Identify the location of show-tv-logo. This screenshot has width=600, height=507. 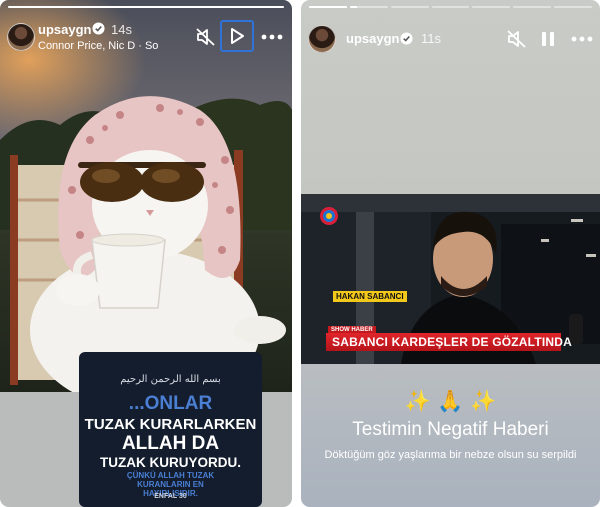
(329, 216).